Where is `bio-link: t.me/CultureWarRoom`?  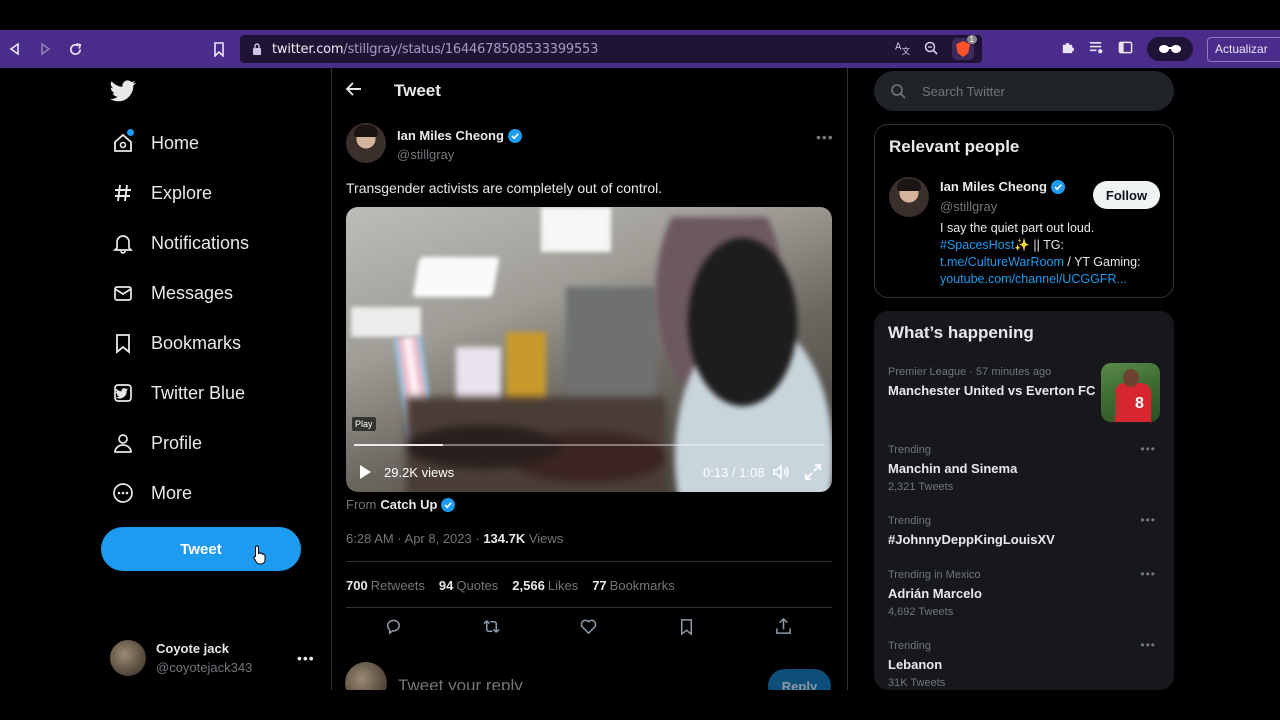 bio-link: t.me/CultureWarRoom is located at coordinates (1002, 262).